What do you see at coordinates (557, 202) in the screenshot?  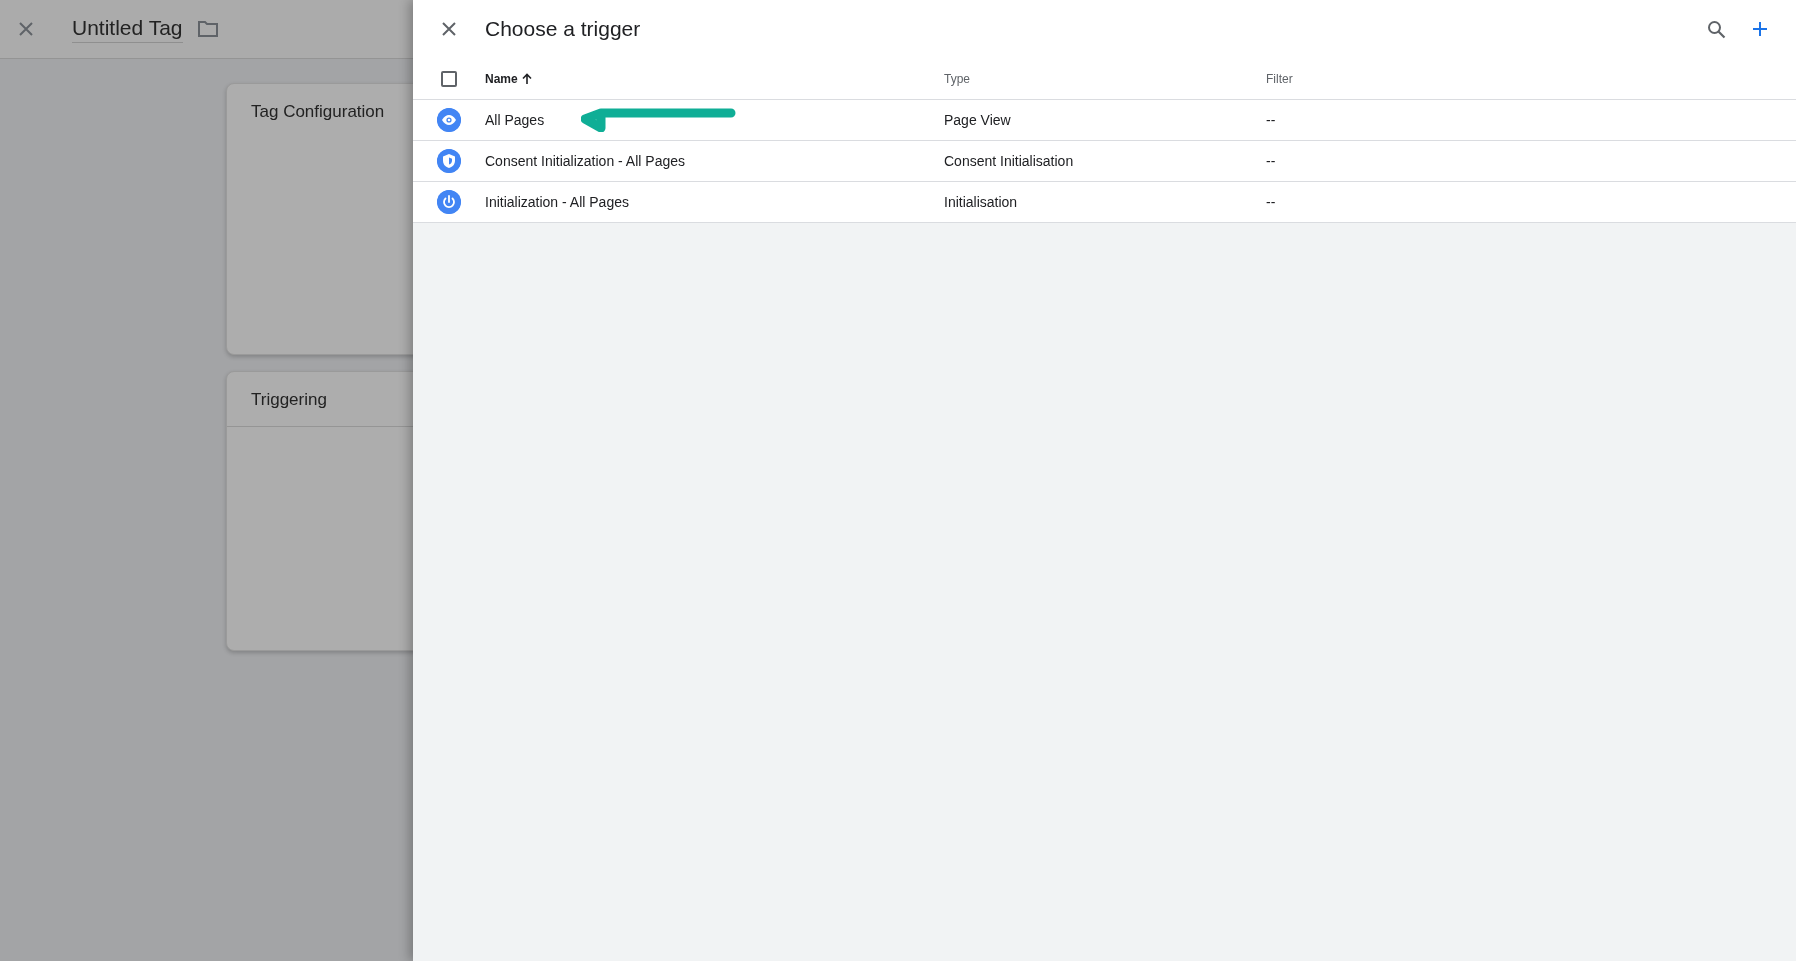 I see `trigger-name: Initialization - All Pages` at bounding box center [557, 202].